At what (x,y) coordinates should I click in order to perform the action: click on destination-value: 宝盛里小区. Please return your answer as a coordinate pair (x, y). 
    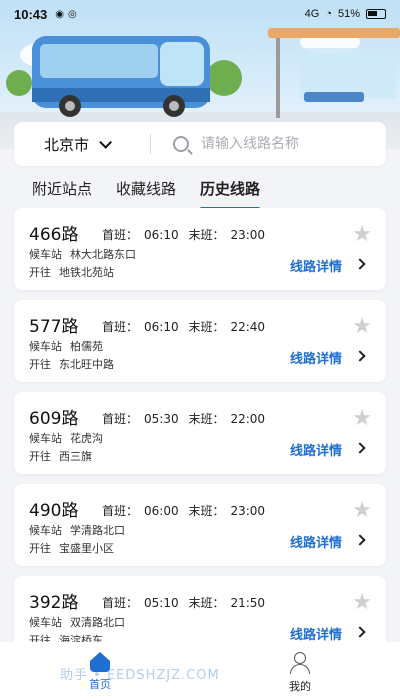
    Looking at the image, I should click on (86, 548).